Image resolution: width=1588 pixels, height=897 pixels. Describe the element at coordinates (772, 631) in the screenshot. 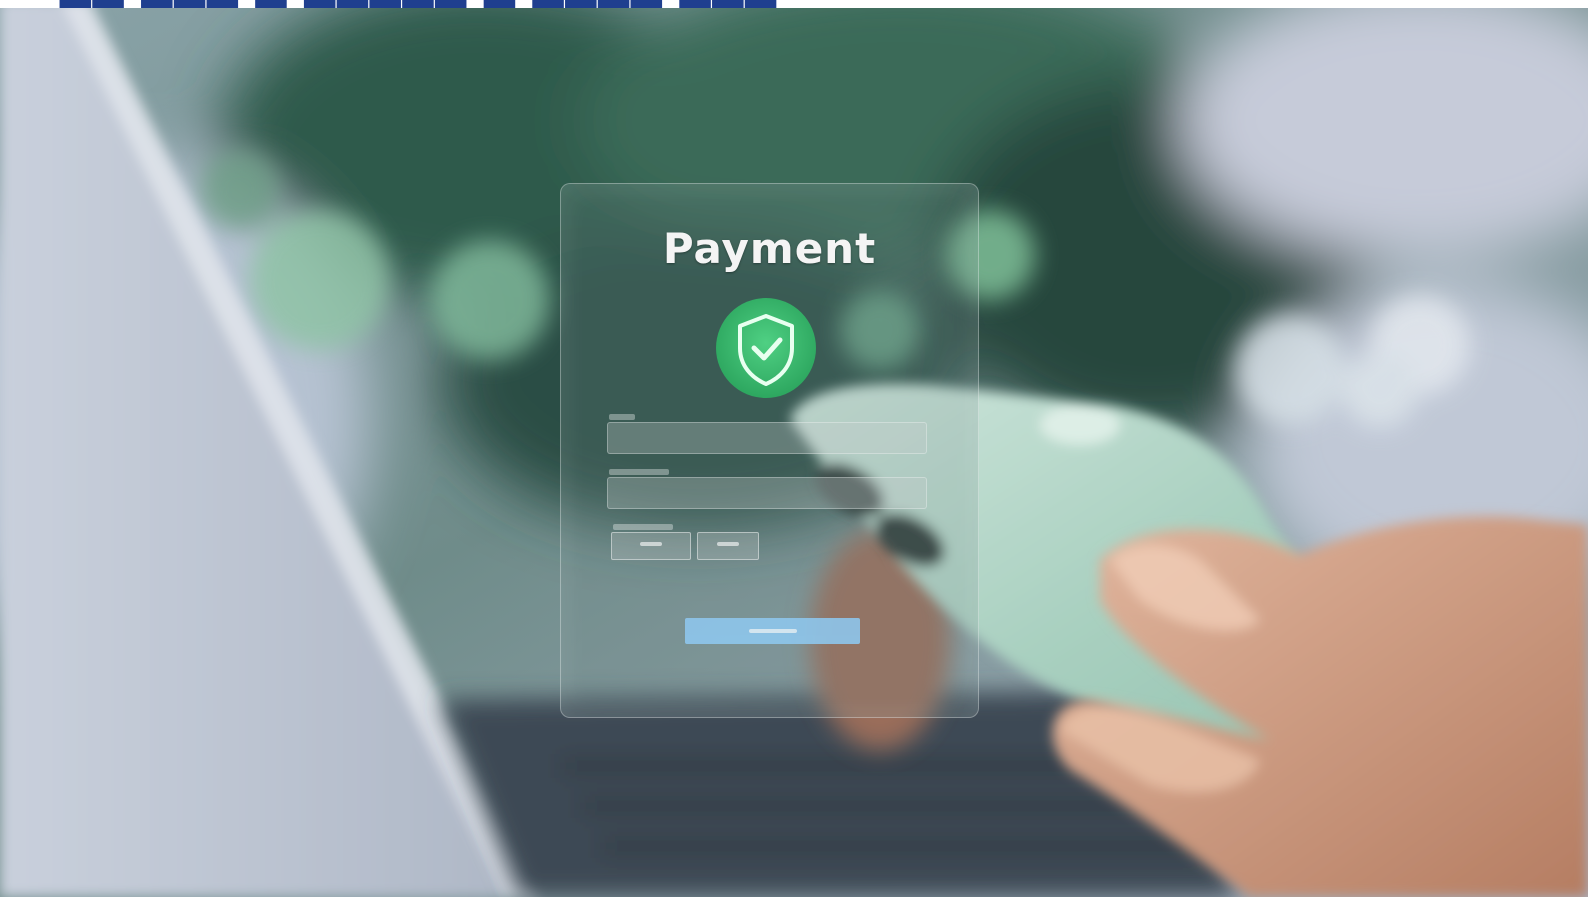

I see `confirm-button` at that location.